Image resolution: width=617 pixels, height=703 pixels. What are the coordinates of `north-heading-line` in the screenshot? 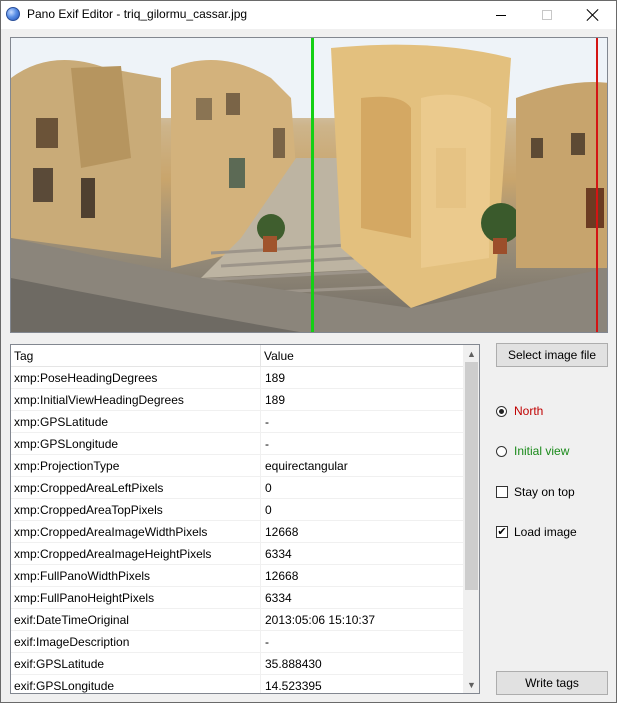 It's located at (312, 185).